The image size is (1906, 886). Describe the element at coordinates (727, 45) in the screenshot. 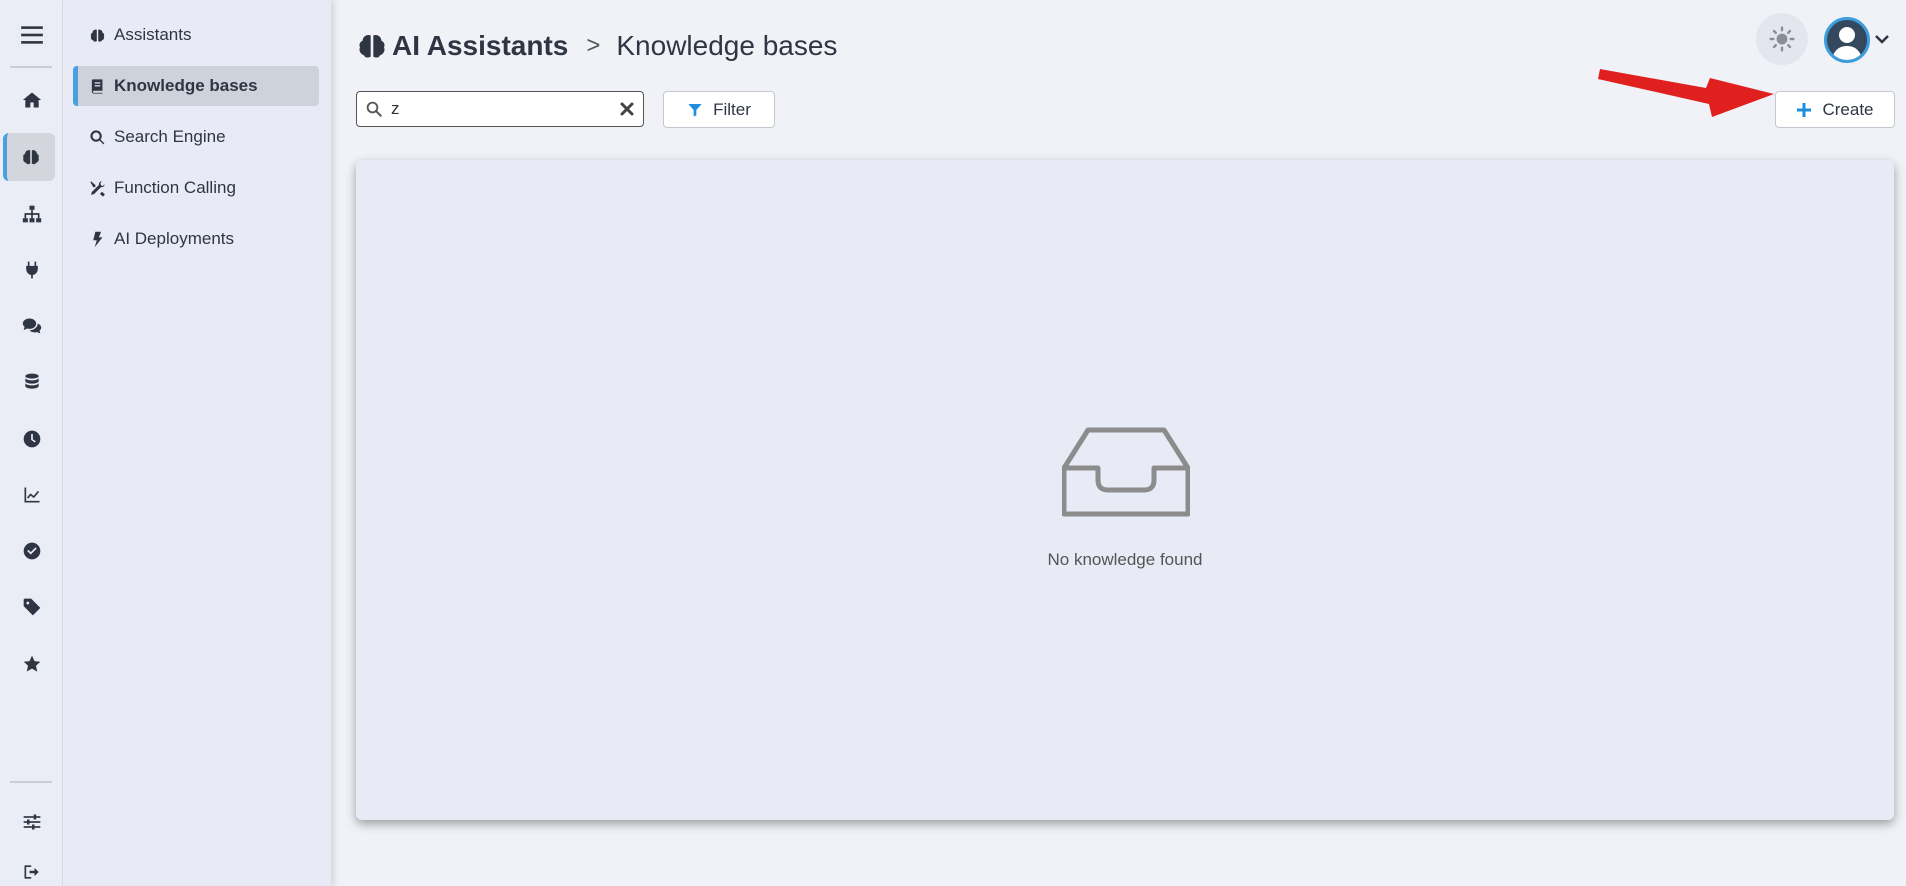

I see `page-title: Knowledge bases` at that location.